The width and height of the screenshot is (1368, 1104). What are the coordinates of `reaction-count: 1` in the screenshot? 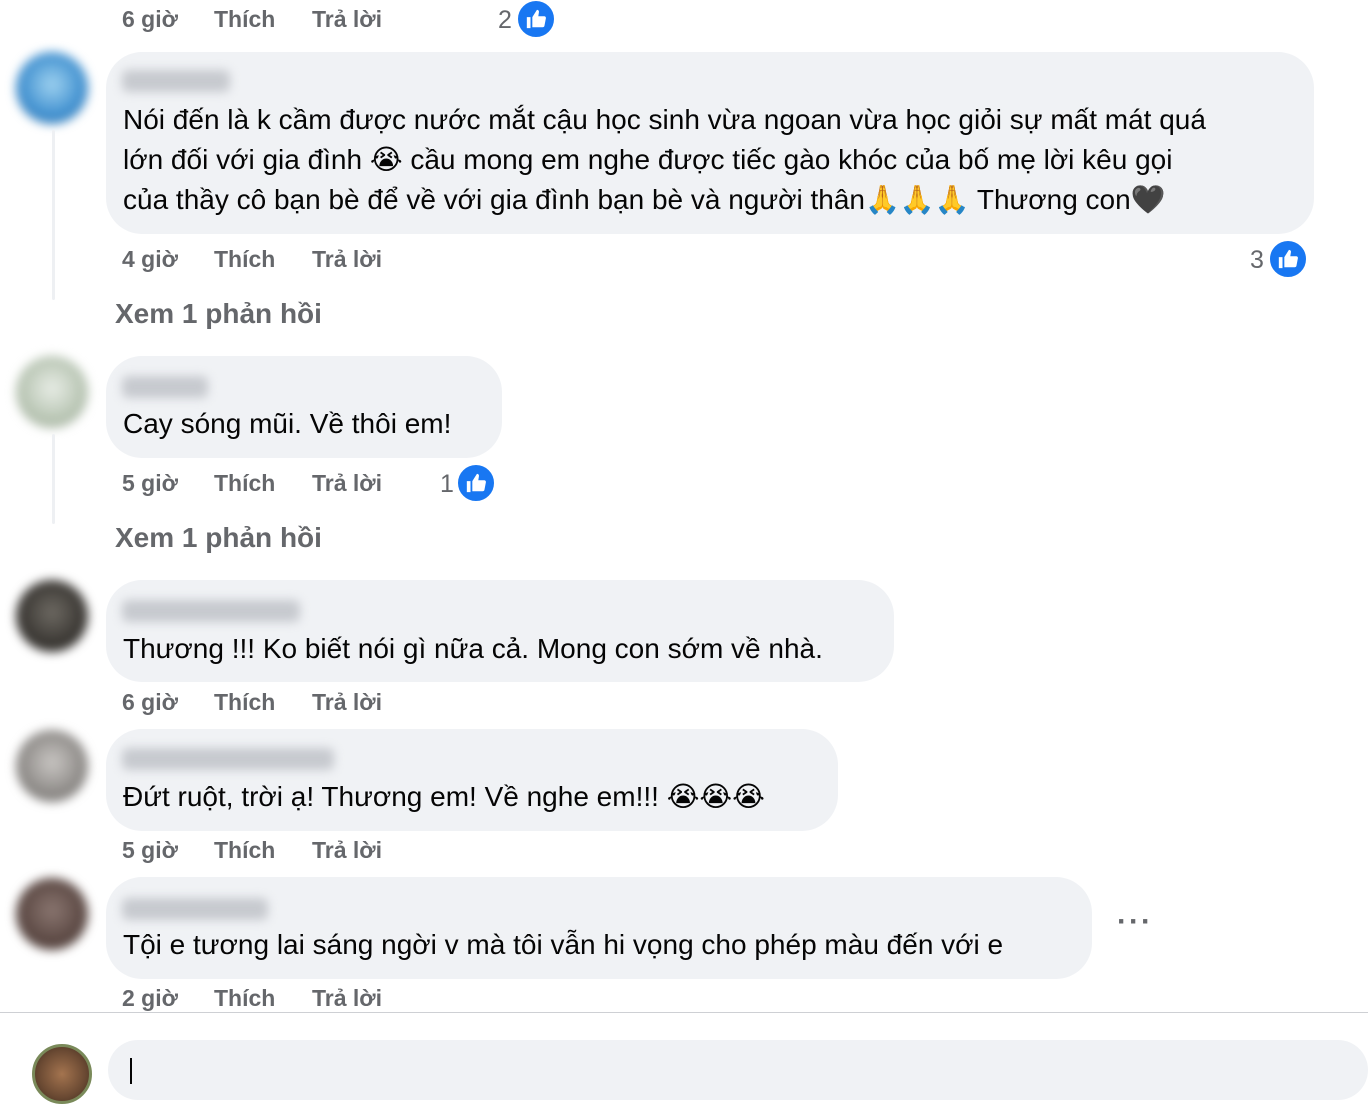 It's located at (447, 484).